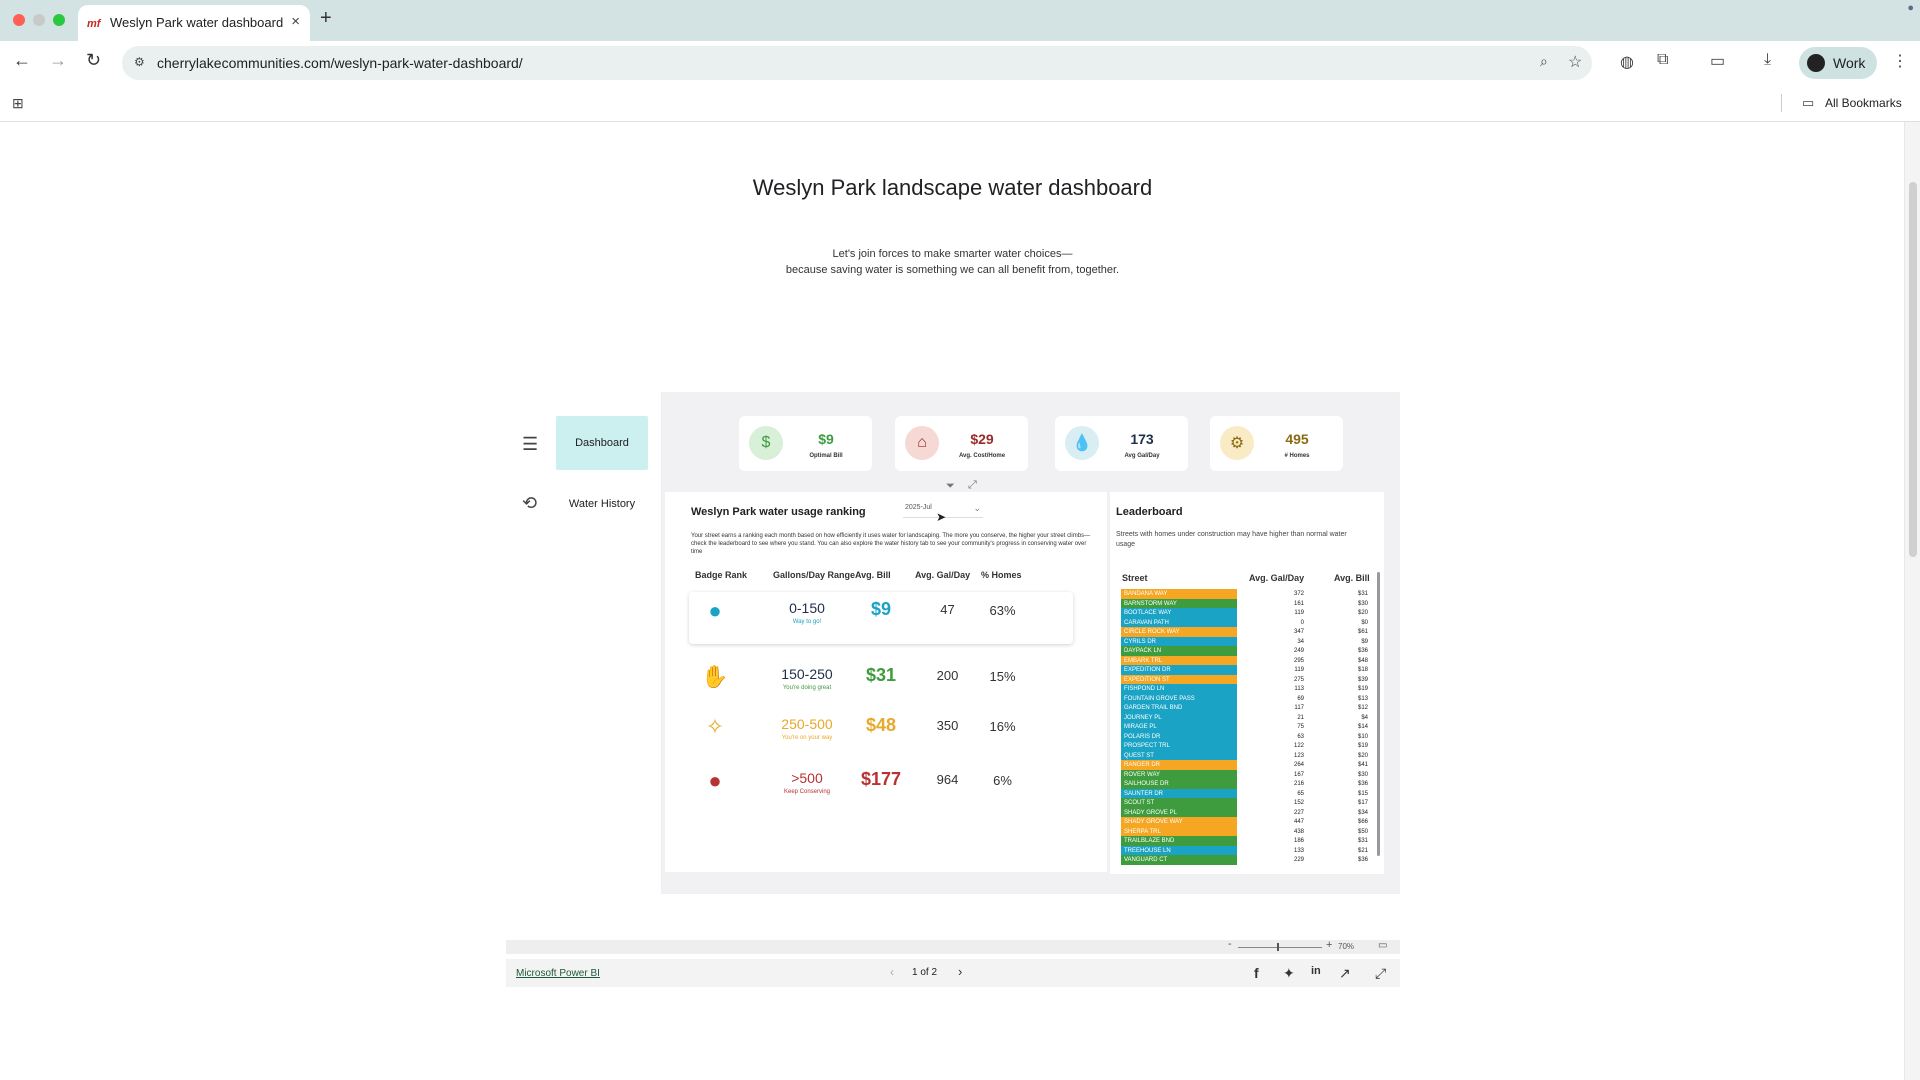  Describe the element at coordinates (1544, 61) in the screenshot. I see `zoom-icon: ⌕` at that location.